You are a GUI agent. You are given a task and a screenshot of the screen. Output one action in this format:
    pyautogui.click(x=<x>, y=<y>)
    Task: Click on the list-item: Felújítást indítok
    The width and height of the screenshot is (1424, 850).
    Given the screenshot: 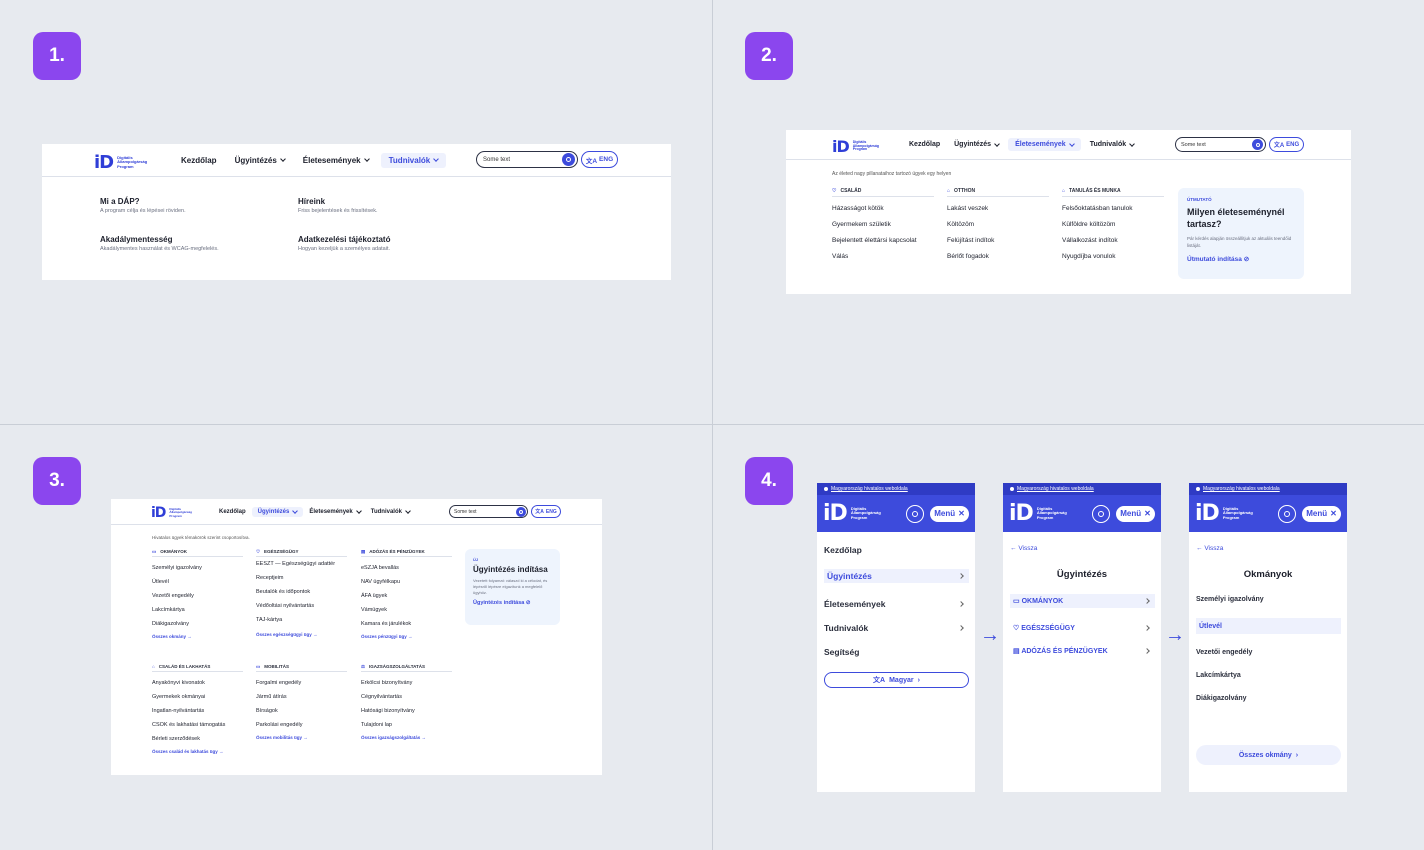 What is the action you would take?
    pyautogui.click(x=998, y=241)
    